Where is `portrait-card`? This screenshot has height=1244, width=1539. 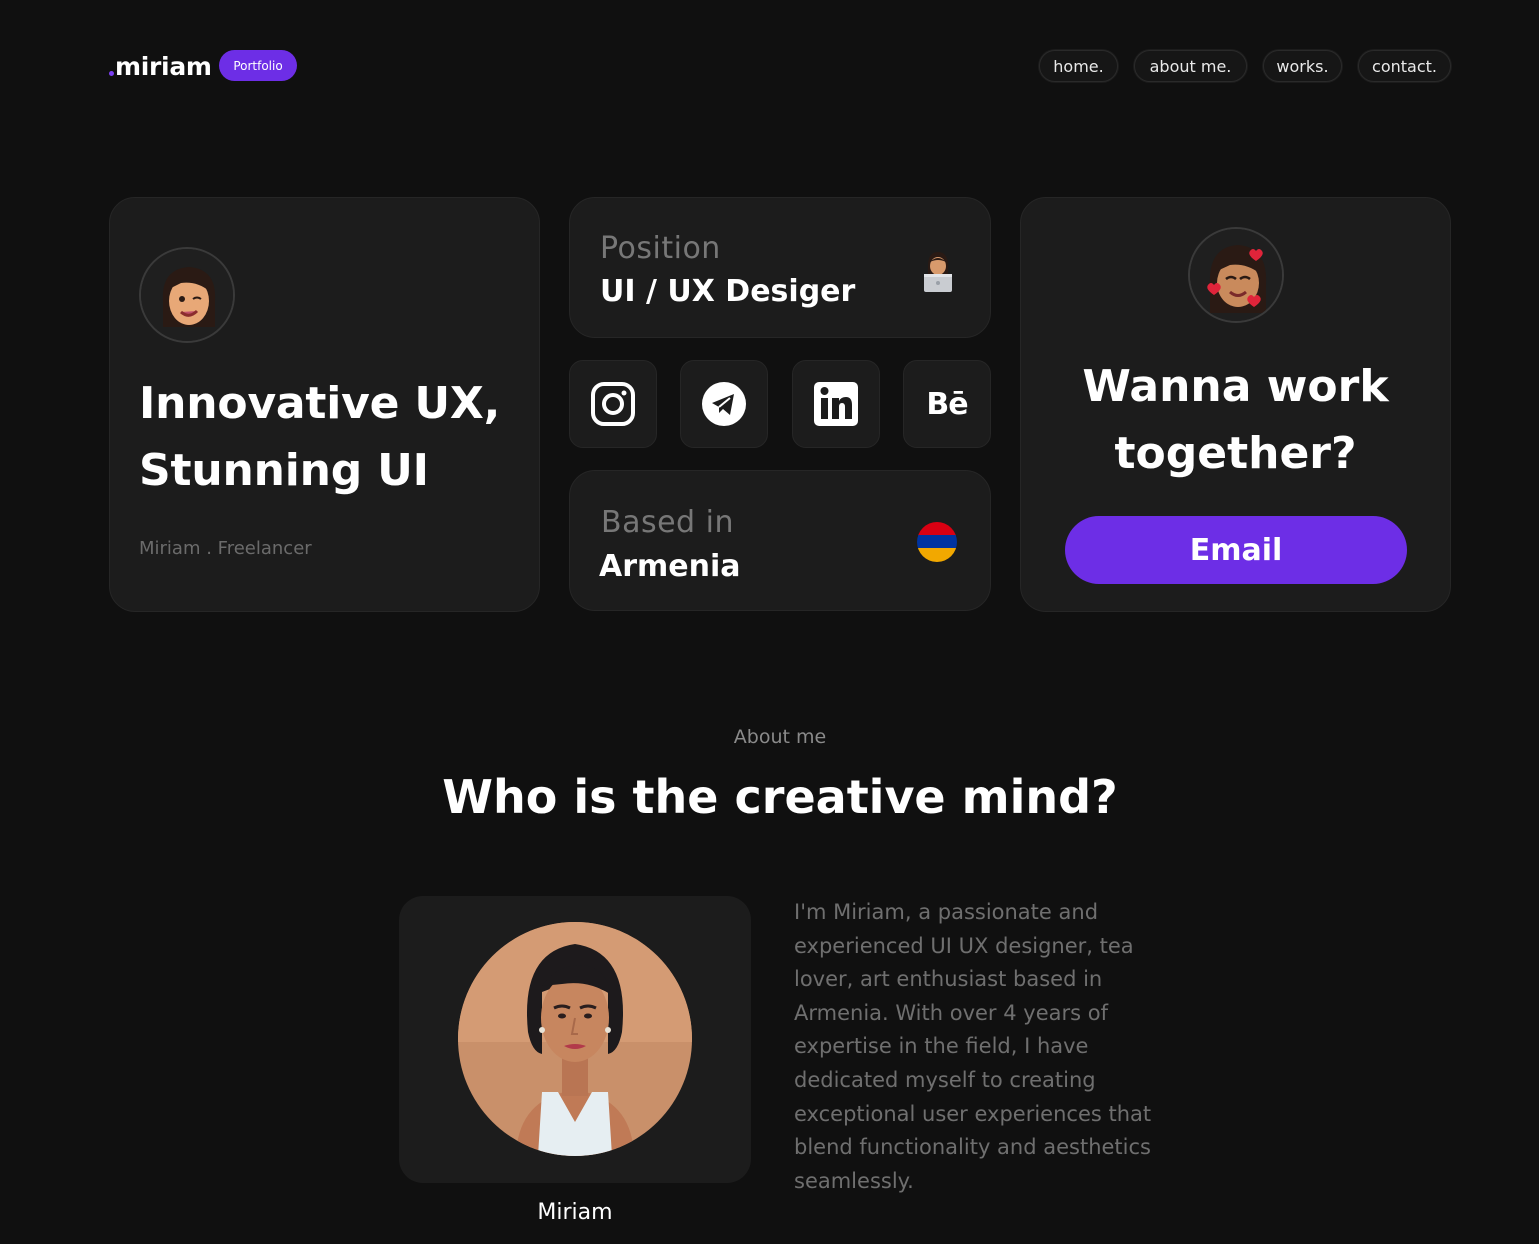 portrait-card is located at coordinates (575, 1039).